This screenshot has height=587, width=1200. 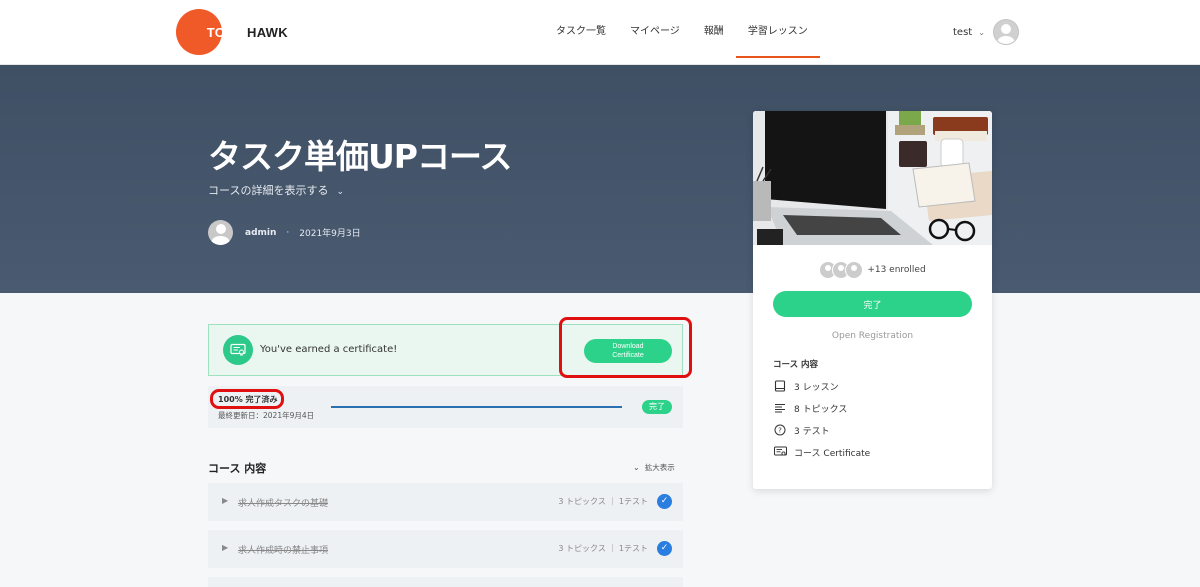 I want to click on expand-all-toggle: ⌄ 拡大表示, so click(x=654, y=467).